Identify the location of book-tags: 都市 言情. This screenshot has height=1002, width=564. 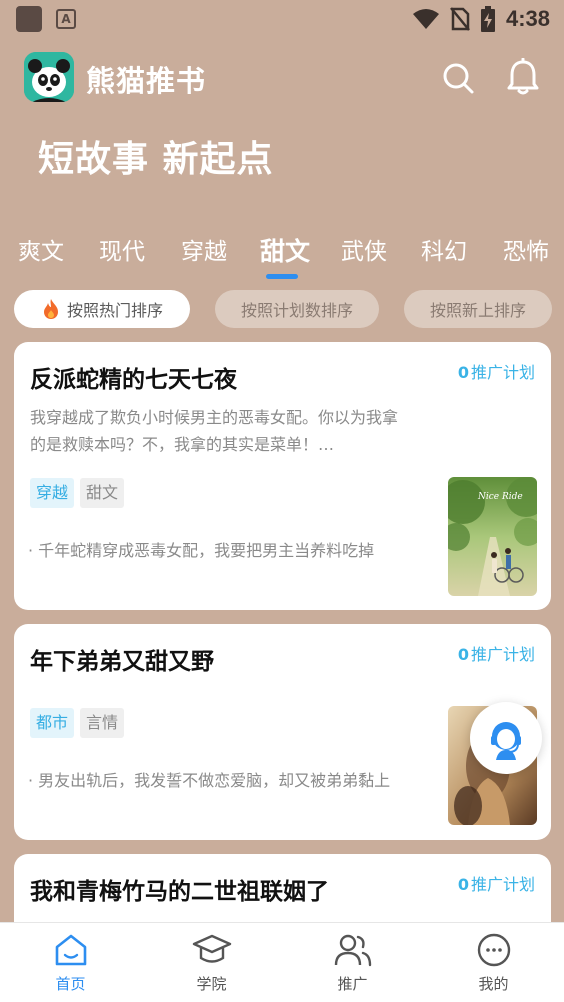
(77, 723).